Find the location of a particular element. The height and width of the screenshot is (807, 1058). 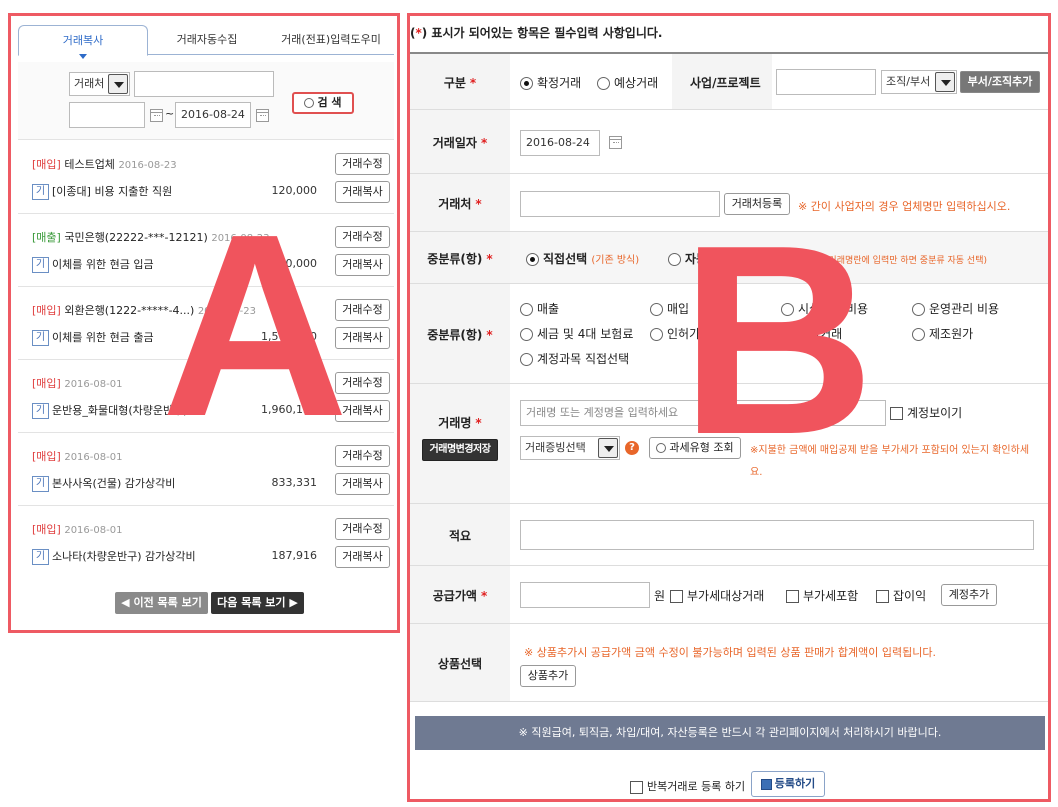

radio-label: 자동검색 is located at coordinates (707, 259).